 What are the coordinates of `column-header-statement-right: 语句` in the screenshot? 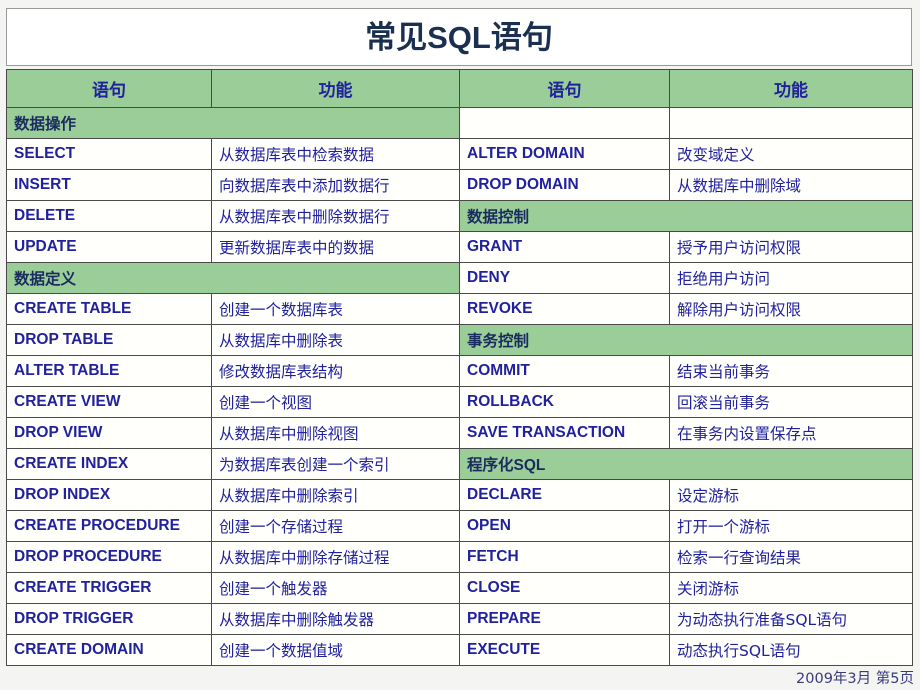 It's located at (564, 88).